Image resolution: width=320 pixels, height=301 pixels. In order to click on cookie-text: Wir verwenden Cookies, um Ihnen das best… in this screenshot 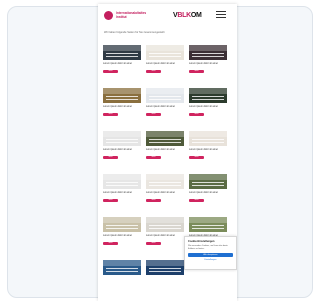, I will do `click(208, 247)`.